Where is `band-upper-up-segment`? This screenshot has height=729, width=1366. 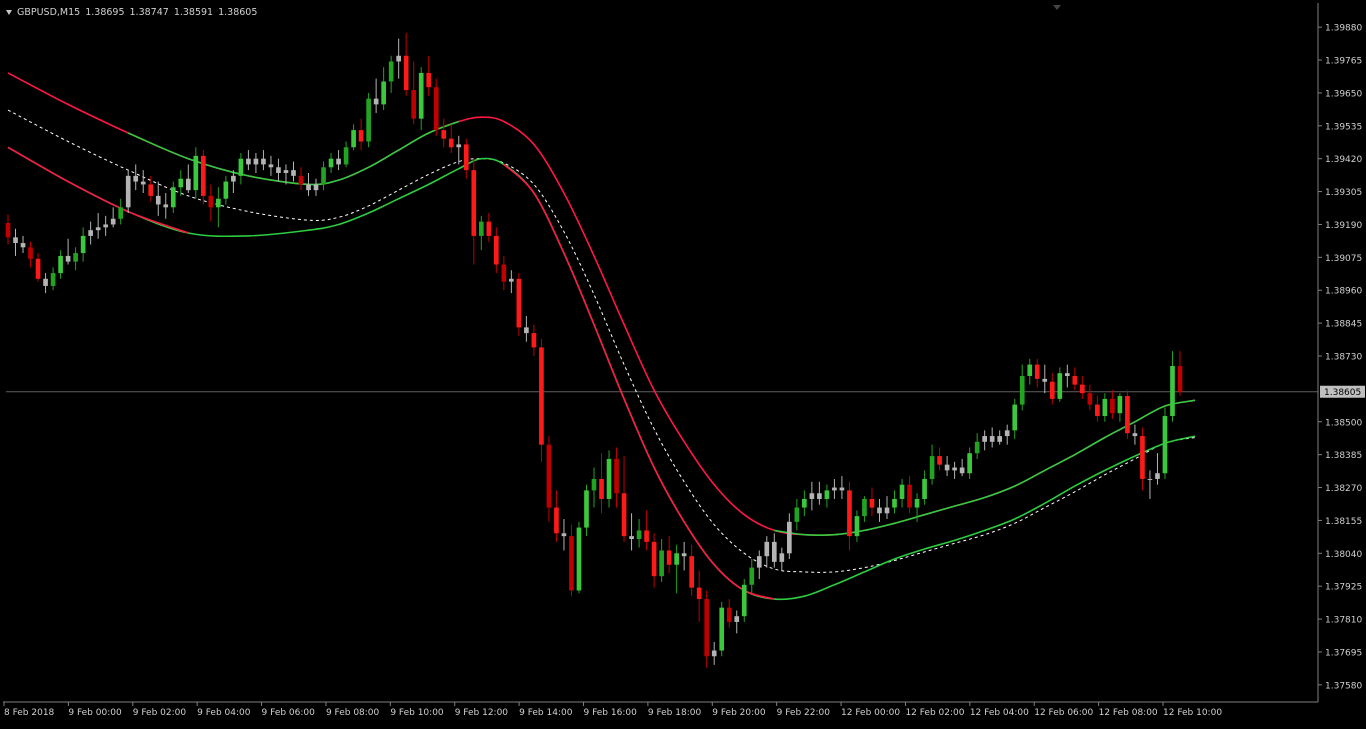 band-upper-up-segment is located at coordinates (985, 468).